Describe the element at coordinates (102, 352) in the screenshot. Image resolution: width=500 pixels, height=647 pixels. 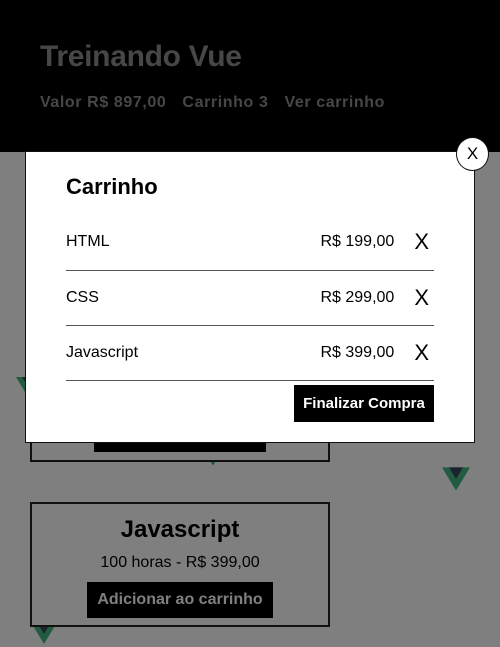
I see `cart-item-name: Javascript` at that location.